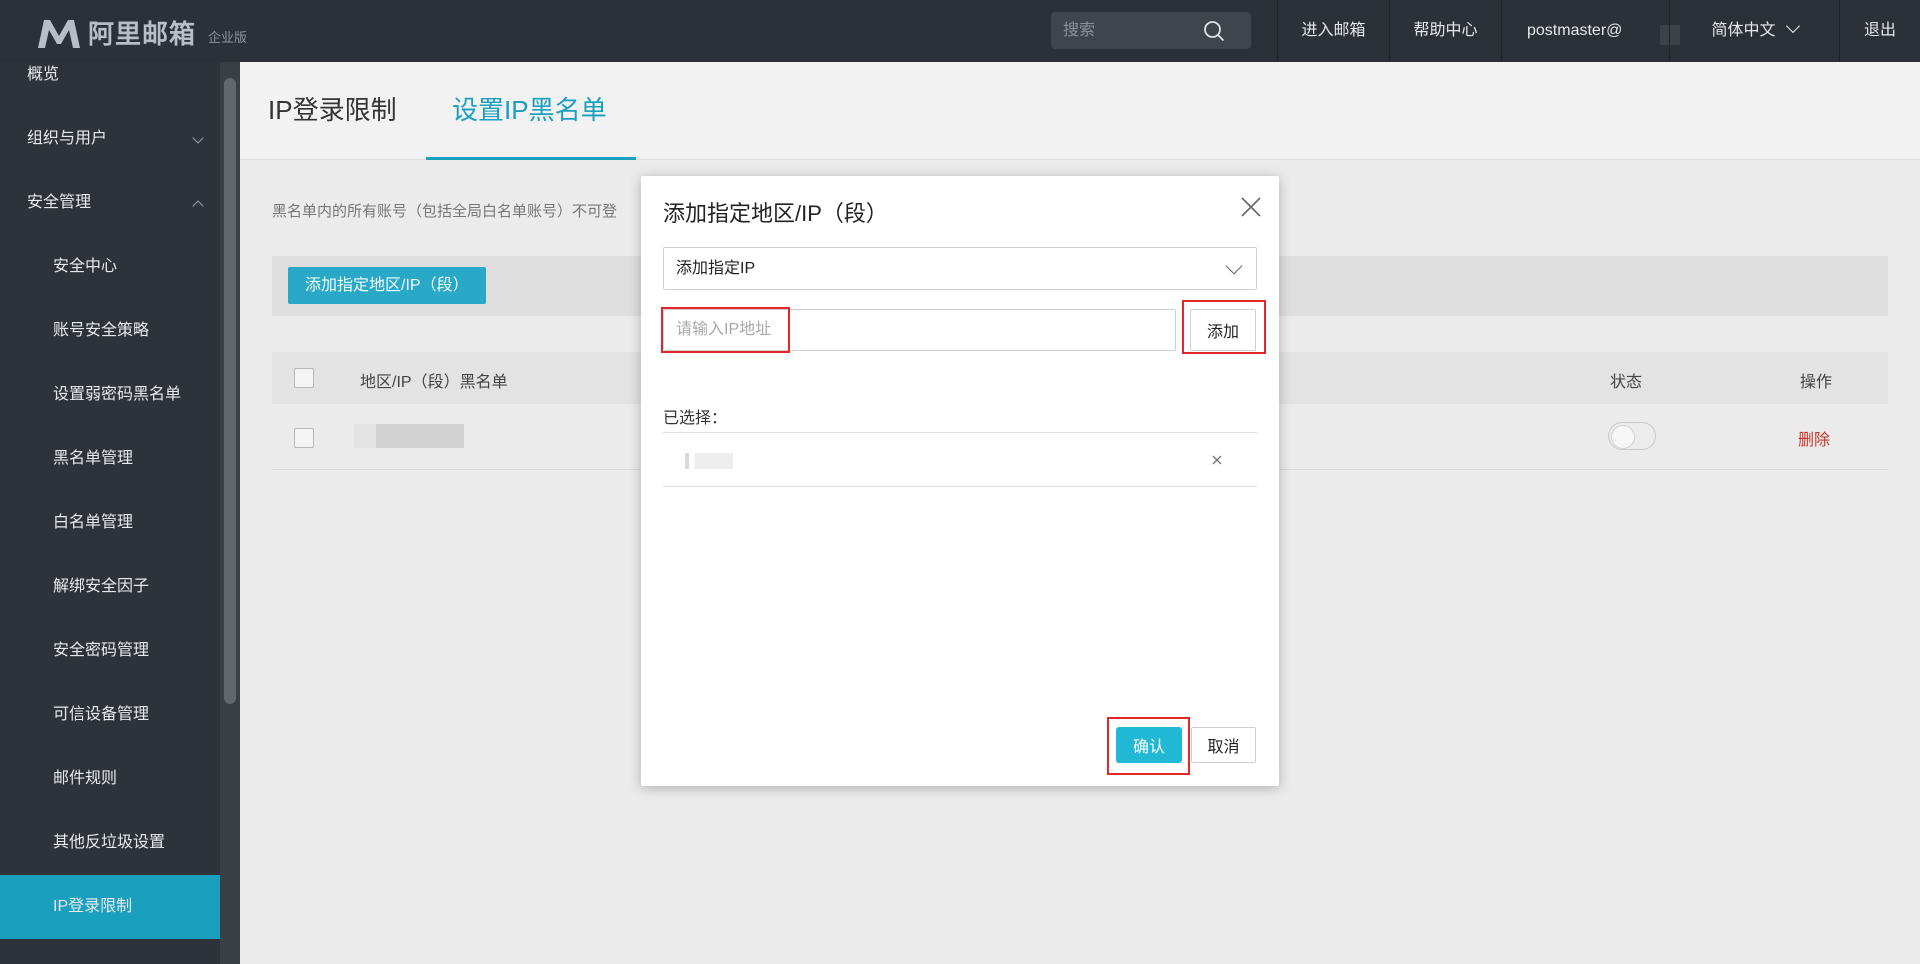 This screenshot has height=964, width=1920. I want to click on sidebar-item-anti-spam: 其他反垃圾设置, so click(110, 843).